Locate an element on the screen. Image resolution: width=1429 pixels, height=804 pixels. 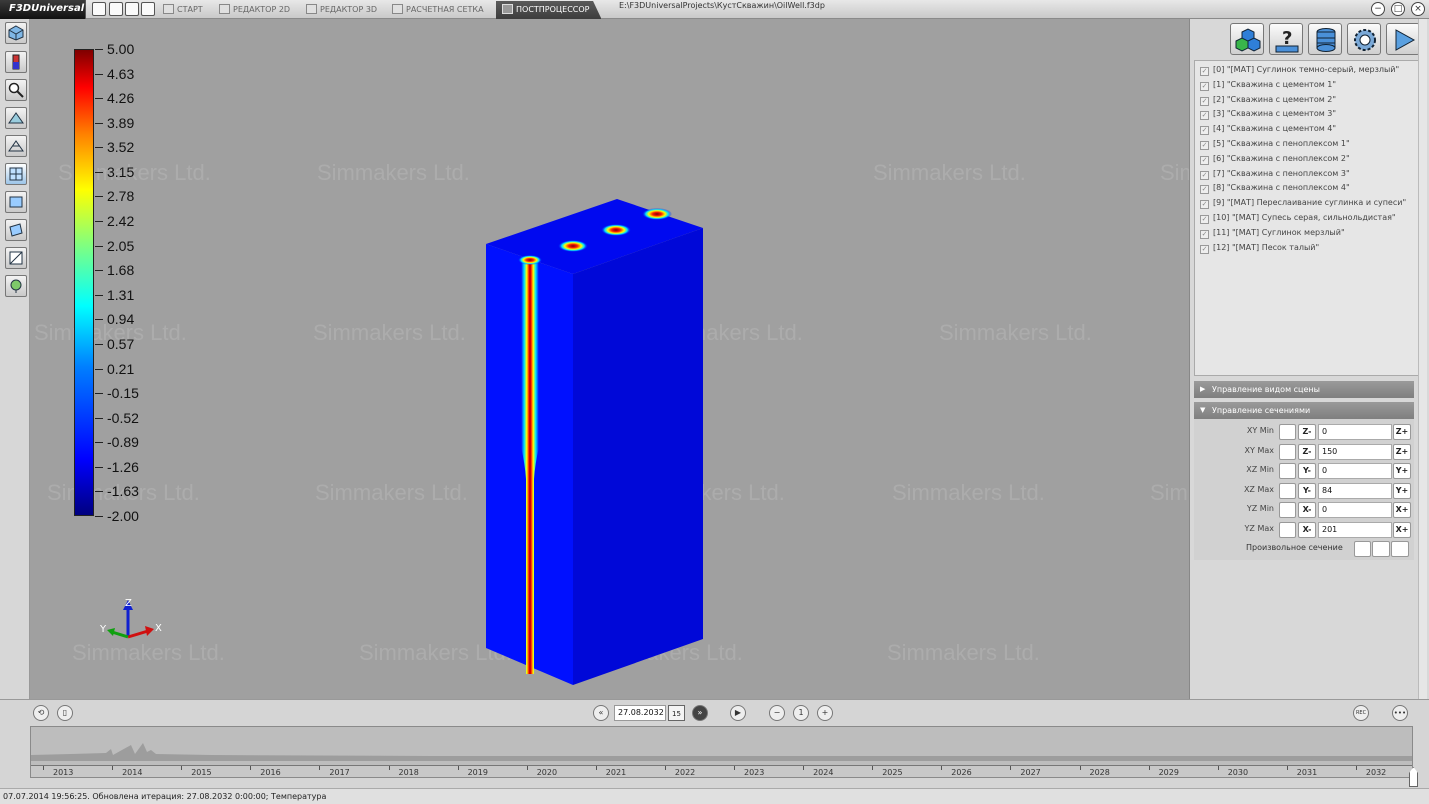
layer-label: [8] "Скважина с пеноплексом 4" is located at coordinates (1281, 188).